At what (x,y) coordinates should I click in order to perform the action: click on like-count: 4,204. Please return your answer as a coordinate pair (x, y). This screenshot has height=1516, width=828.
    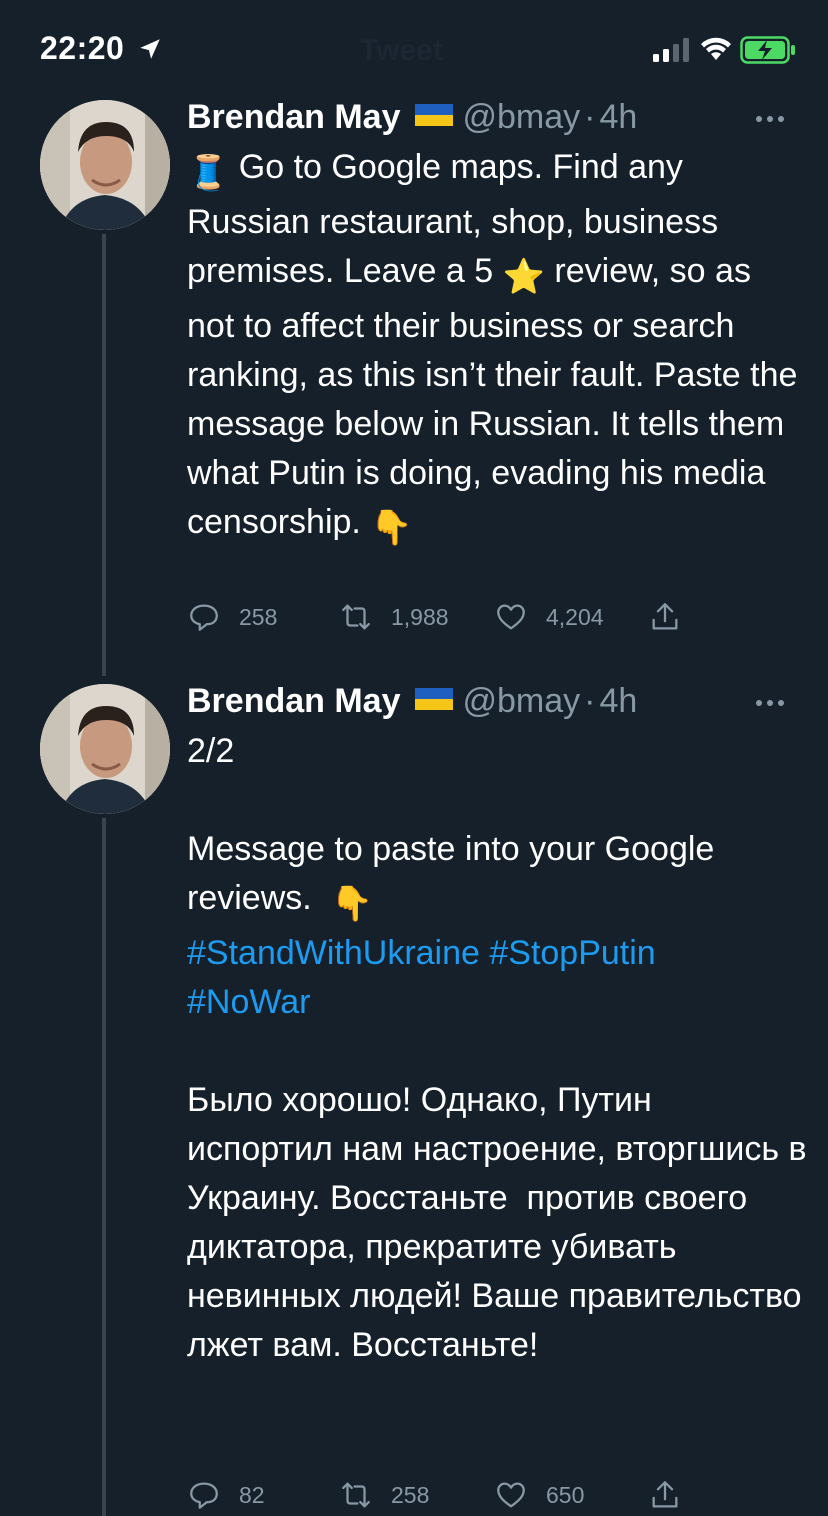
    Looking at the image, I should click on (575, 616).